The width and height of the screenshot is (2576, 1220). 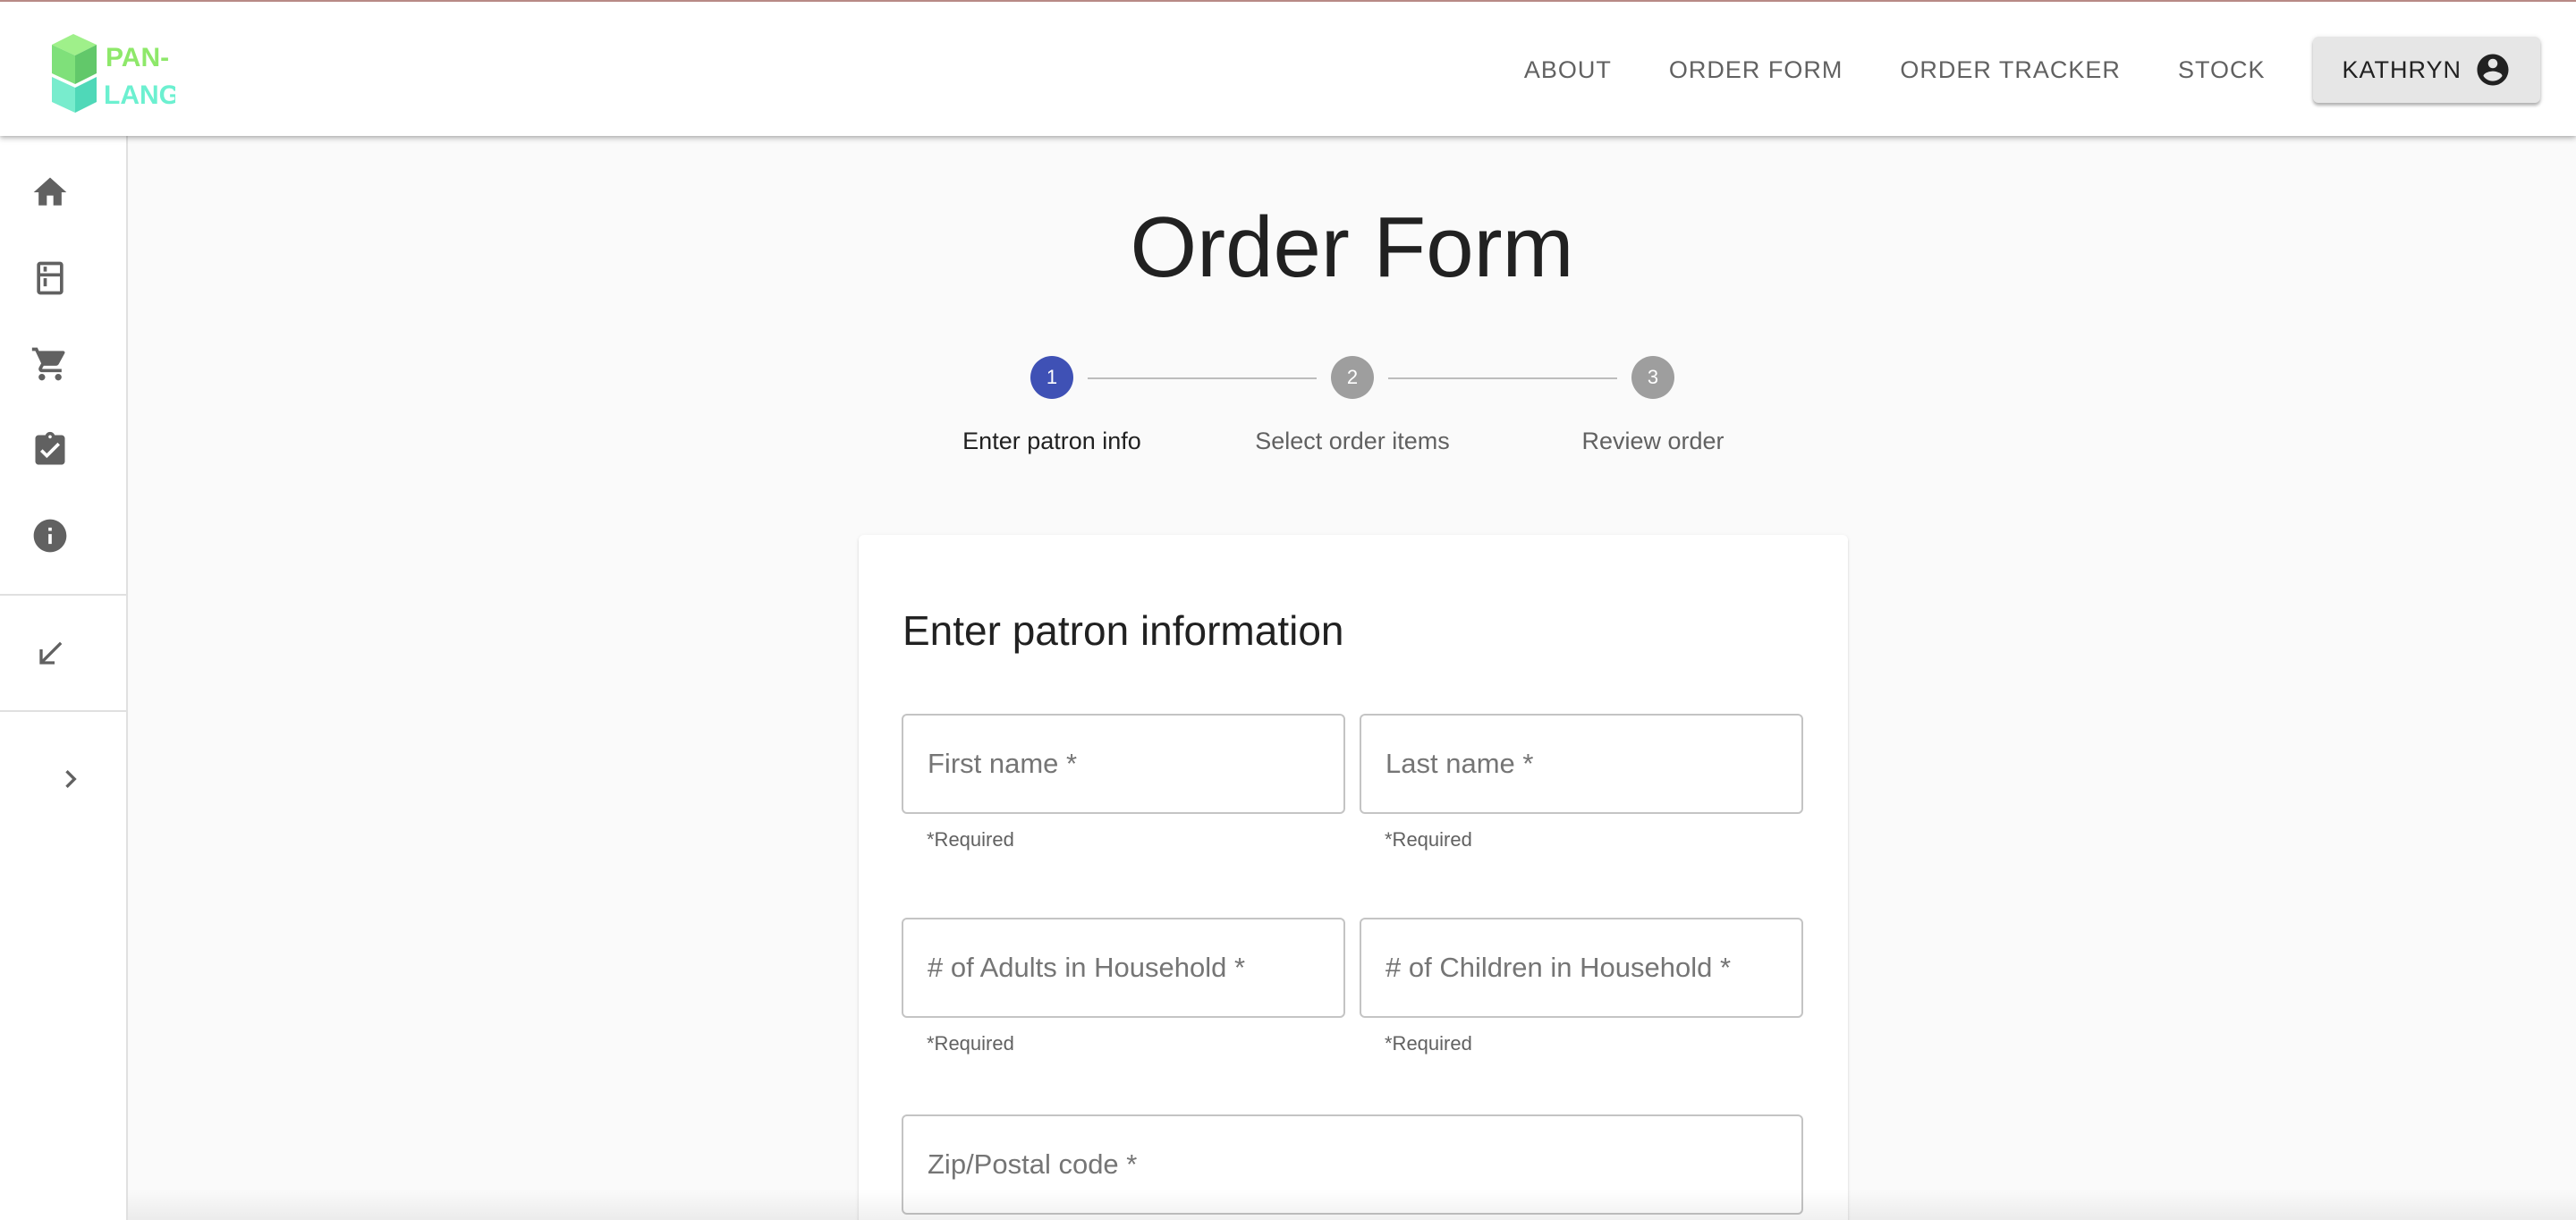 What do you see at coordinates (2010, 70) in the screenshot?
I see `nav-order-tracker: ORDER TRACKER` at bounding box center [2010, 70].